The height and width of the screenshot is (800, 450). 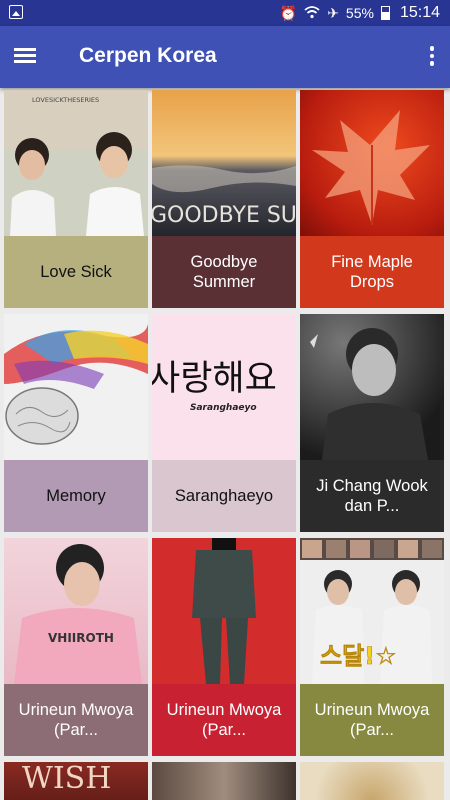 What do you see at coordinates (66, 779) in the screenshot?
I see `thumb-text: WISH` at bounding box center [66, 779].